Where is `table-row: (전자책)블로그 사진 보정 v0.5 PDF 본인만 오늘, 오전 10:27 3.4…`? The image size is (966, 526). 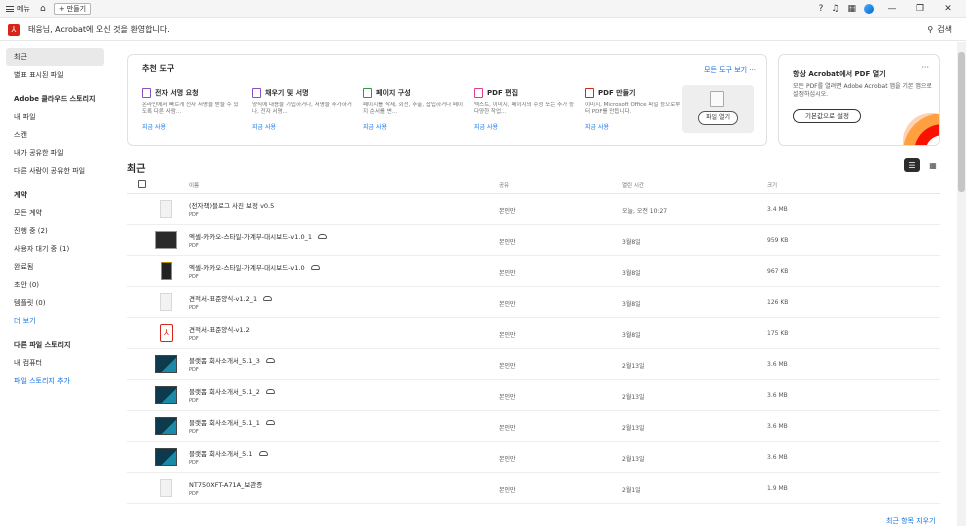
table-row: (전자책)블로그 사진 보정 v0.5 PDF 본인만 오늘, 오전 10:27 3.4… is located at coordinates (533, 209).